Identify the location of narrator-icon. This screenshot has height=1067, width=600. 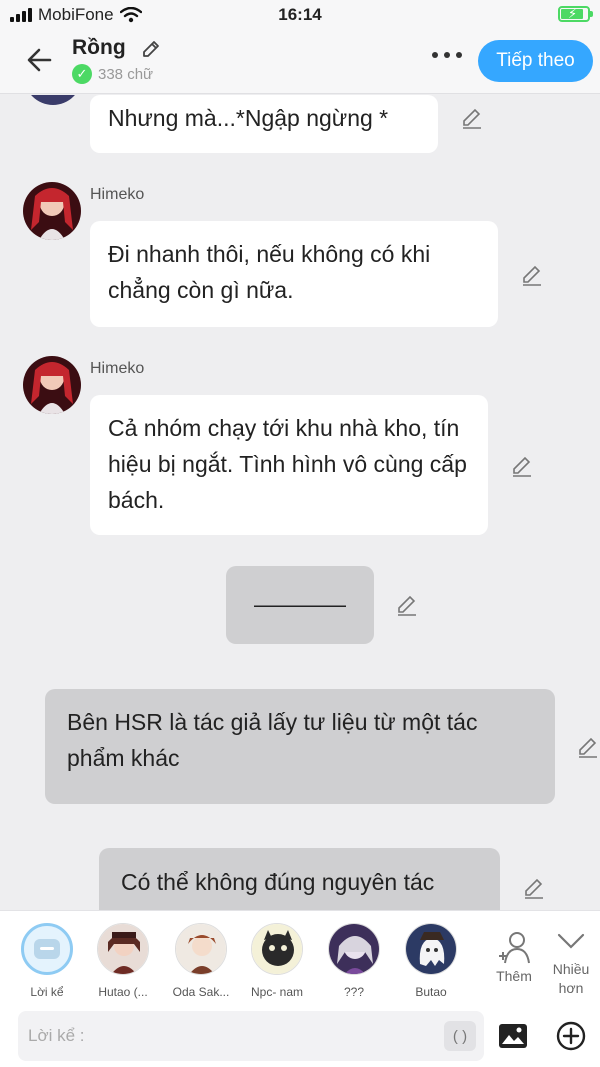
(47, 949).